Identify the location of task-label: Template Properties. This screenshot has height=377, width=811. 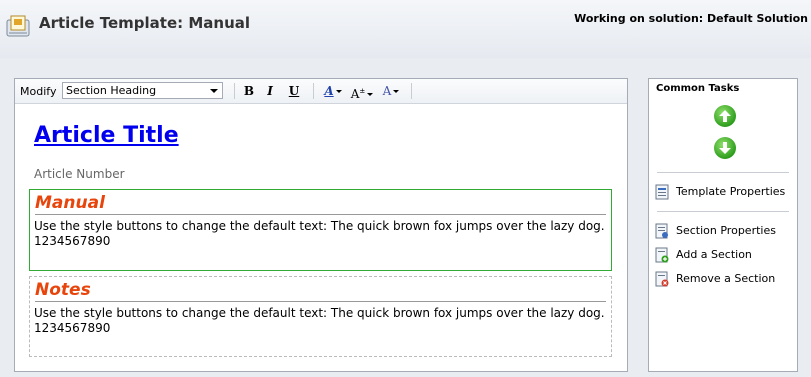
(731, 191).